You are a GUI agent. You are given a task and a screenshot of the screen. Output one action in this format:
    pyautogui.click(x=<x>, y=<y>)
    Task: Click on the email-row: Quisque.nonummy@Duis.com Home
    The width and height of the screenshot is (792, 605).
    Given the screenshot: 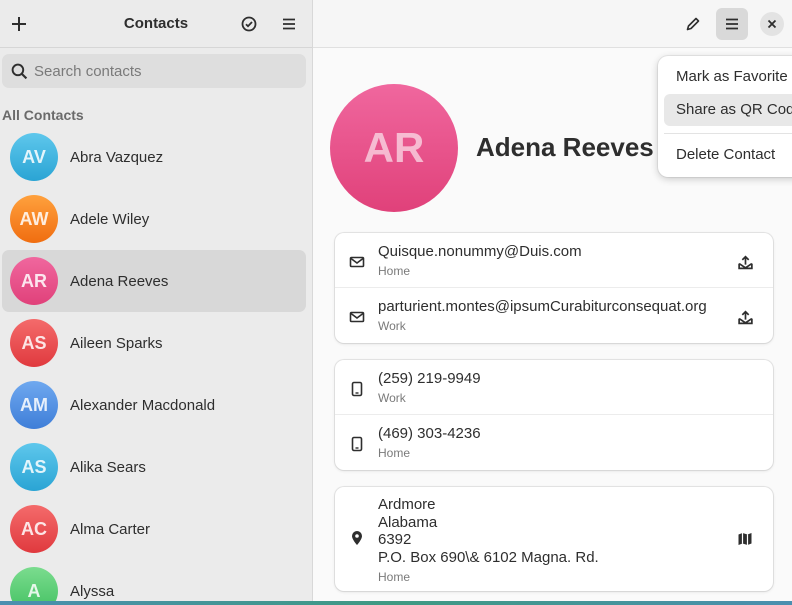 What is the action you would take?
    pyautogui.click(x=554, y=260)
    